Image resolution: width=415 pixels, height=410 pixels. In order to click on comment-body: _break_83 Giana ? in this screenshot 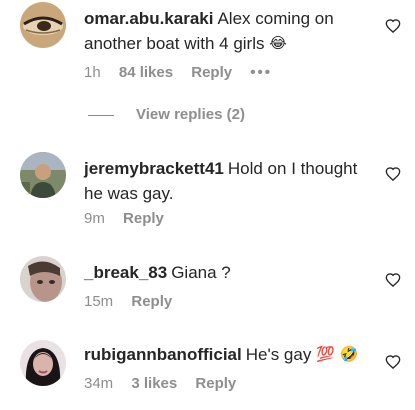, I will do `click(229, 272)`.